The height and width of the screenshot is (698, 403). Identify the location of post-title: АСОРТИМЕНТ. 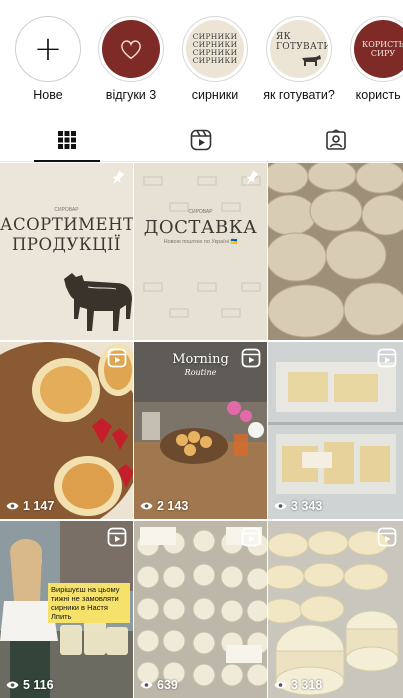
(66, 224).